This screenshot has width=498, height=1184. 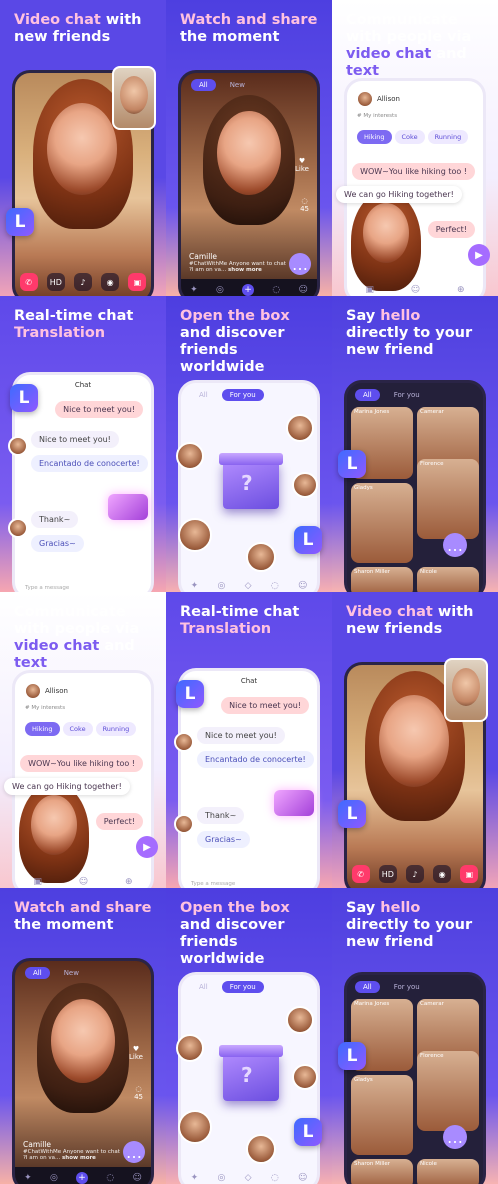 What do you see at coordinates (83, 916) in the screenshot?
I see `tile-headline: Watch and share the moment` at bounding box center [83, 916].